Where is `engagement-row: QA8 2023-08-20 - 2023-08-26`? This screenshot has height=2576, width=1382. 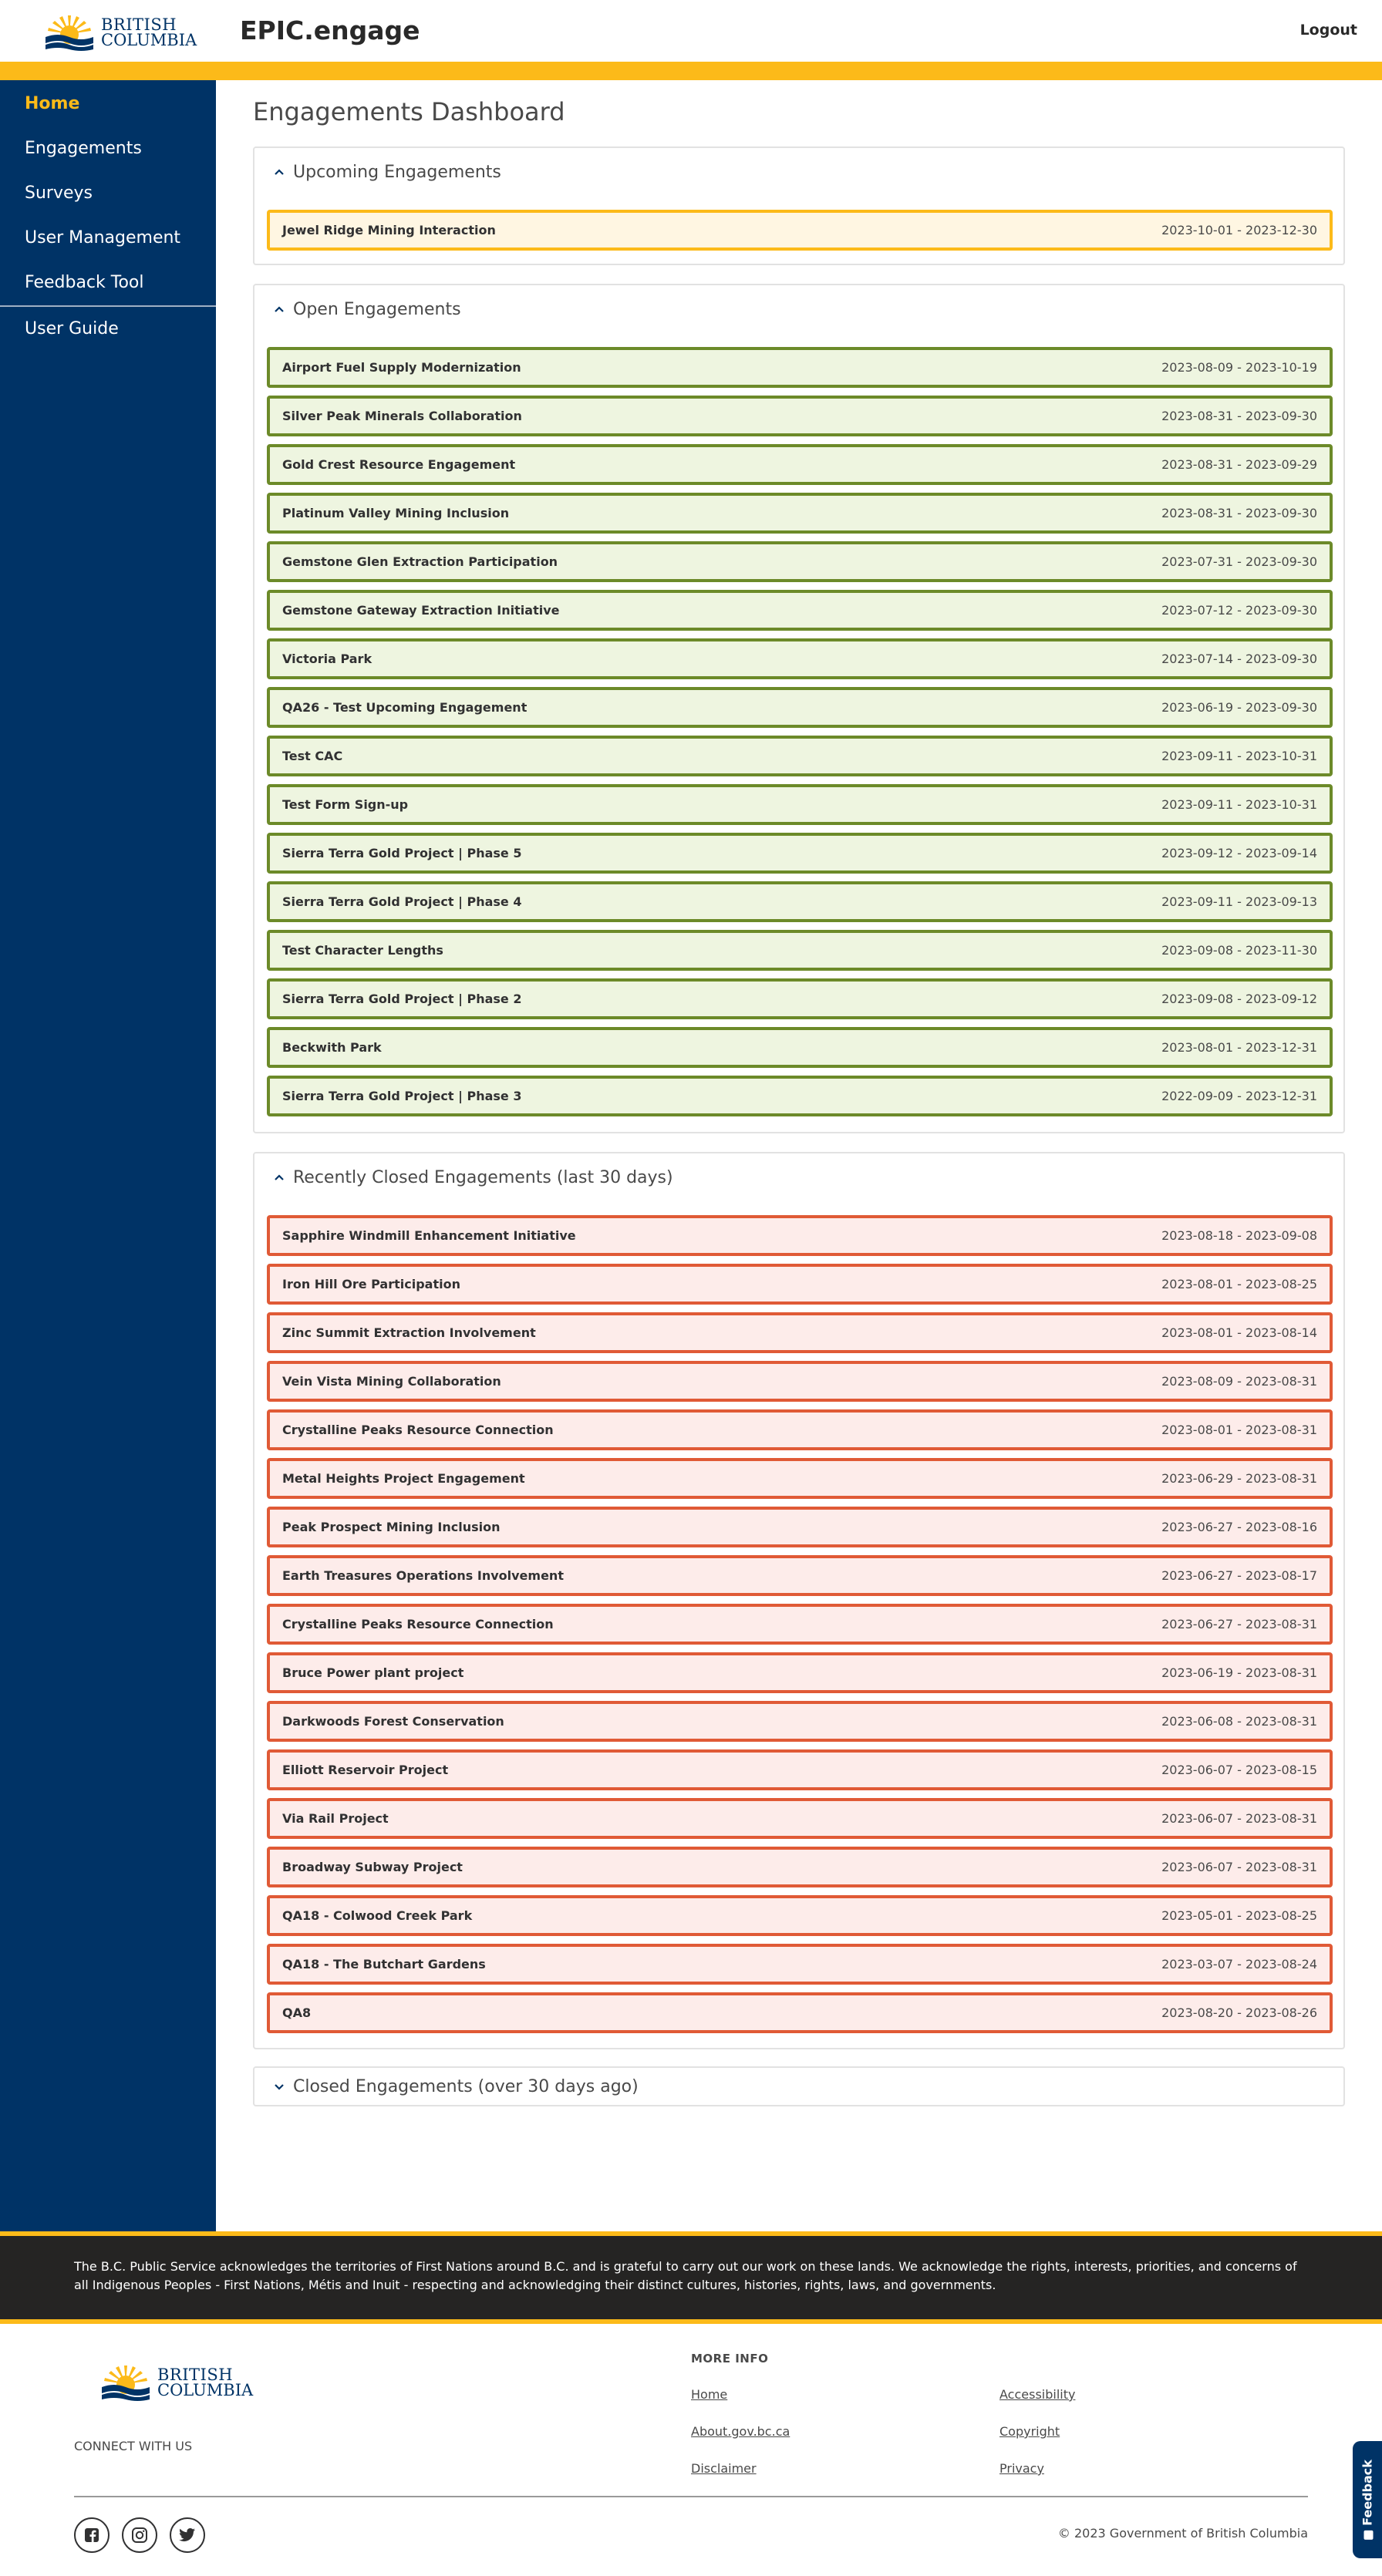
engagement-row: QA8 2023-08-20 - 2023-08-26 is located at coordinates (800, 2012).